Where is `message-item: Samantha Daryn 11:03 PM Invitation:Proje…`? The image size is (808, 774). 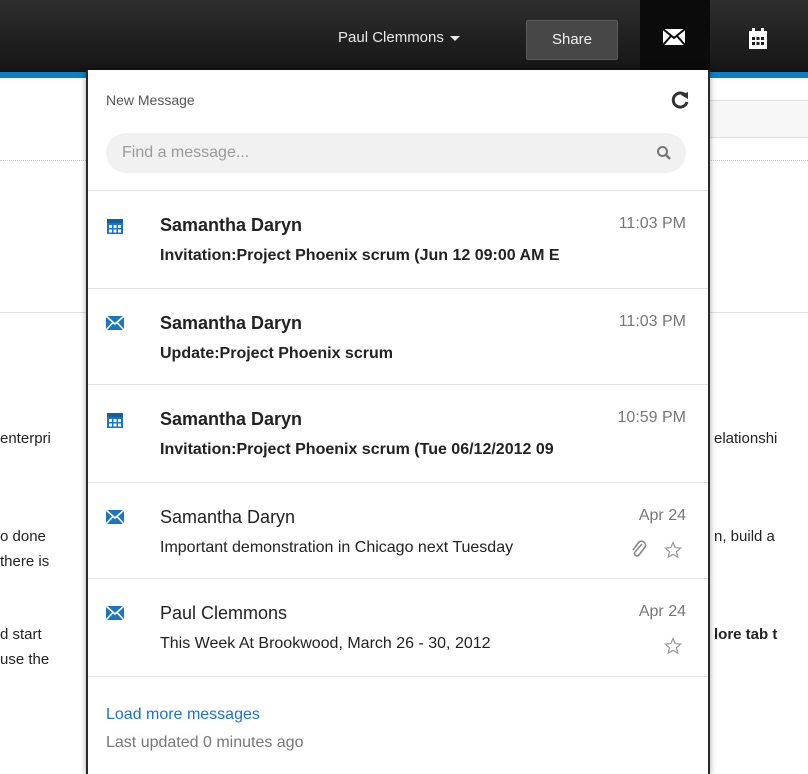 message-item: Samantha Daryn 11:03 PM Invitation:Proje… is located at coordinates (398, 239).